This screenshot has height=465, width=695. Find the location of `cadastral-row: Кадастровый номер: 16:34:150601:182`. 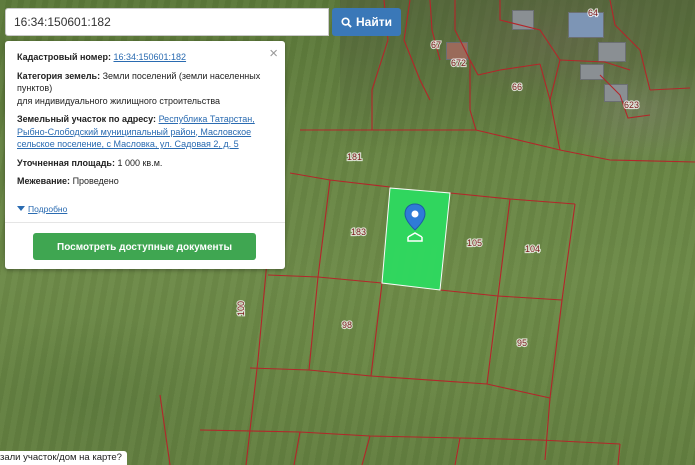

cadastral-row: Кадастровый номер: 16:34:150601:182 is located at coordinates (145, 57).